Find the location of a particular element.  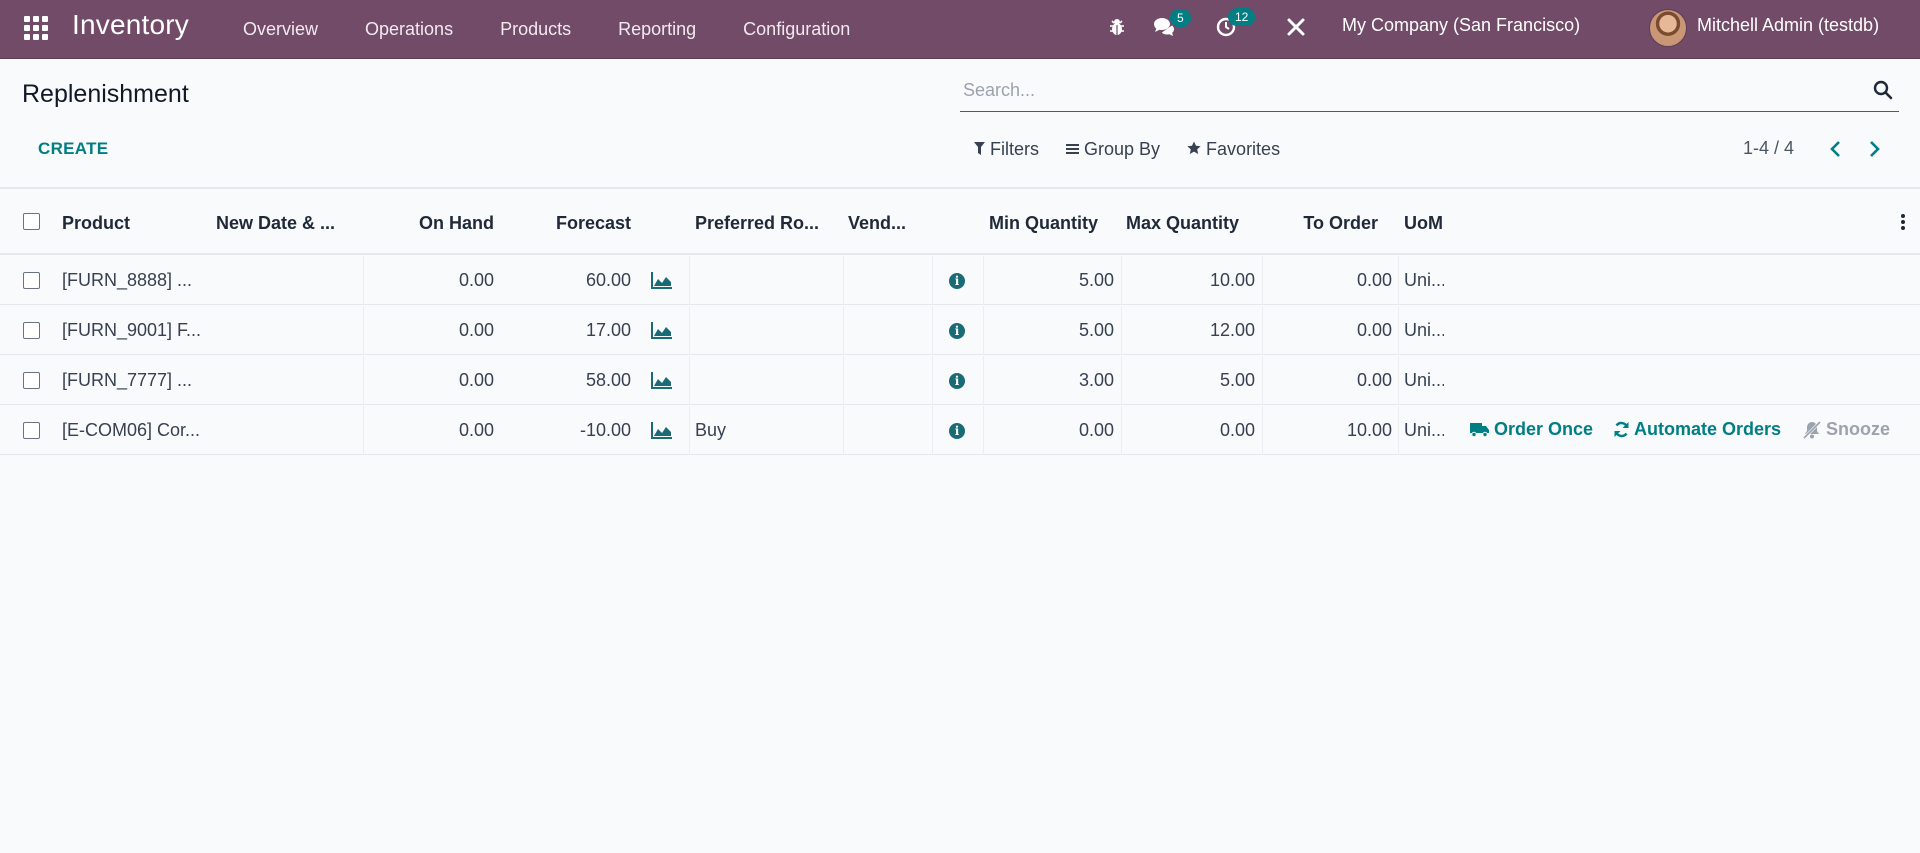

company-switcher: My Company (San Francisco) is located at coordinates (1461, 25).